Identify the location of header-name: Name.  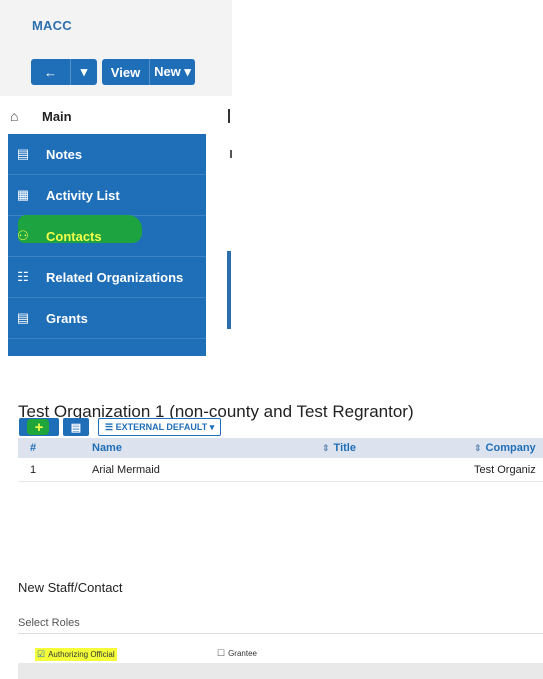
(157, 448).